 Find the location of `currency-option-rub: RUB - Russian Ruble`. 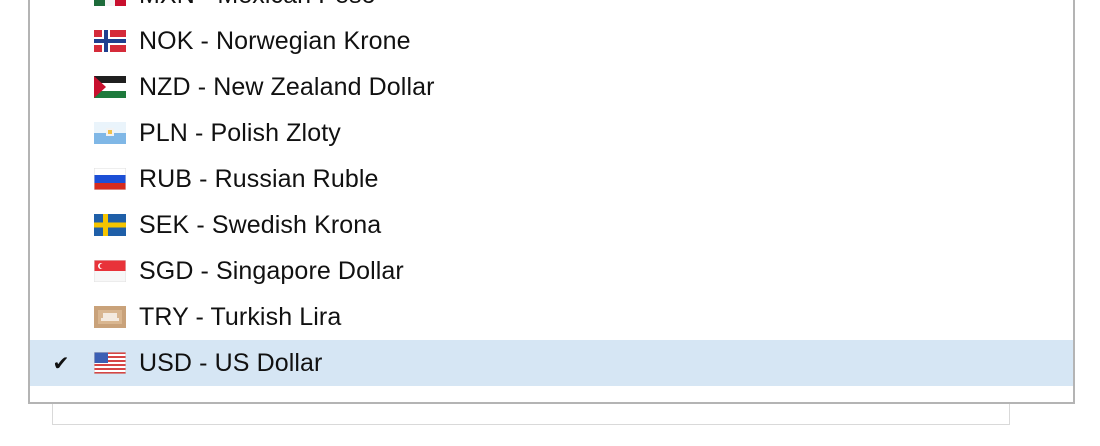

currency-option-rub: RUB - Russian Ruble is located at coordinates (551, 179).